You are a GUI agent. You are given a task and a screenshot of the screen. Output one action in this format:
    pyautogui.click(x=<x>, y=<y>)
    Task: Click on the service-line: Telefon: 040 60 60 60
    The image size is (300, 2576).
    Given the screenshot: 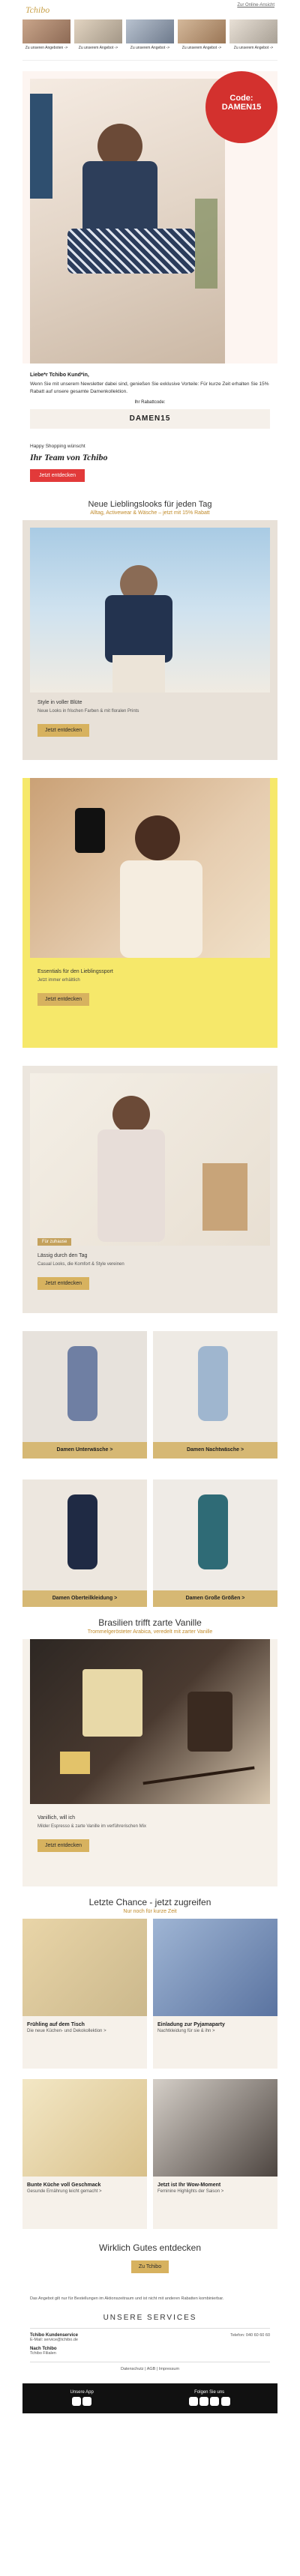 What is the action you would take?
    pyautogui.click(x=250, y=2335)
    